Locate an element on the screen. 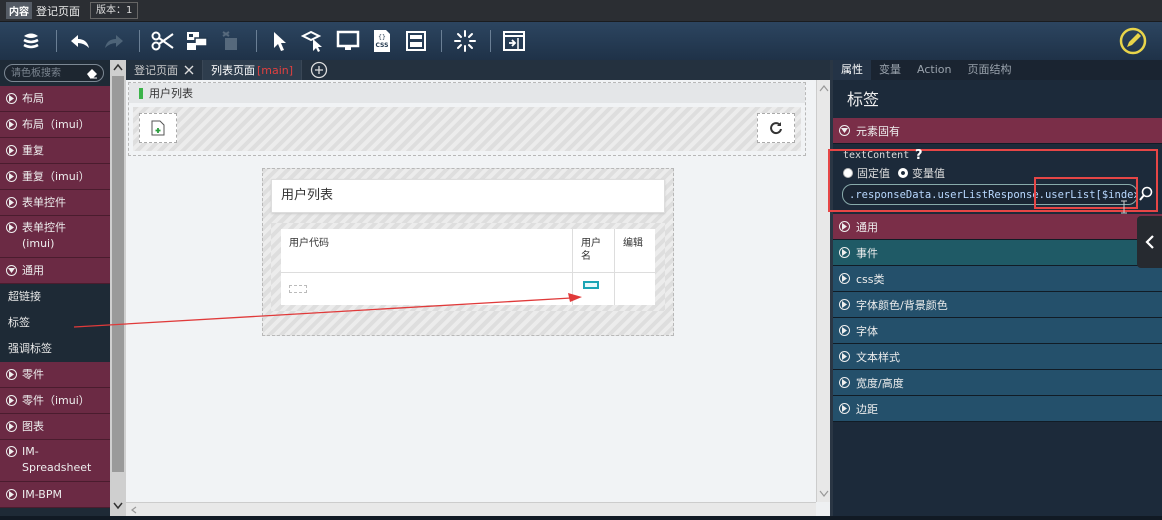  panel-marker is located at coordinates (141, 93).